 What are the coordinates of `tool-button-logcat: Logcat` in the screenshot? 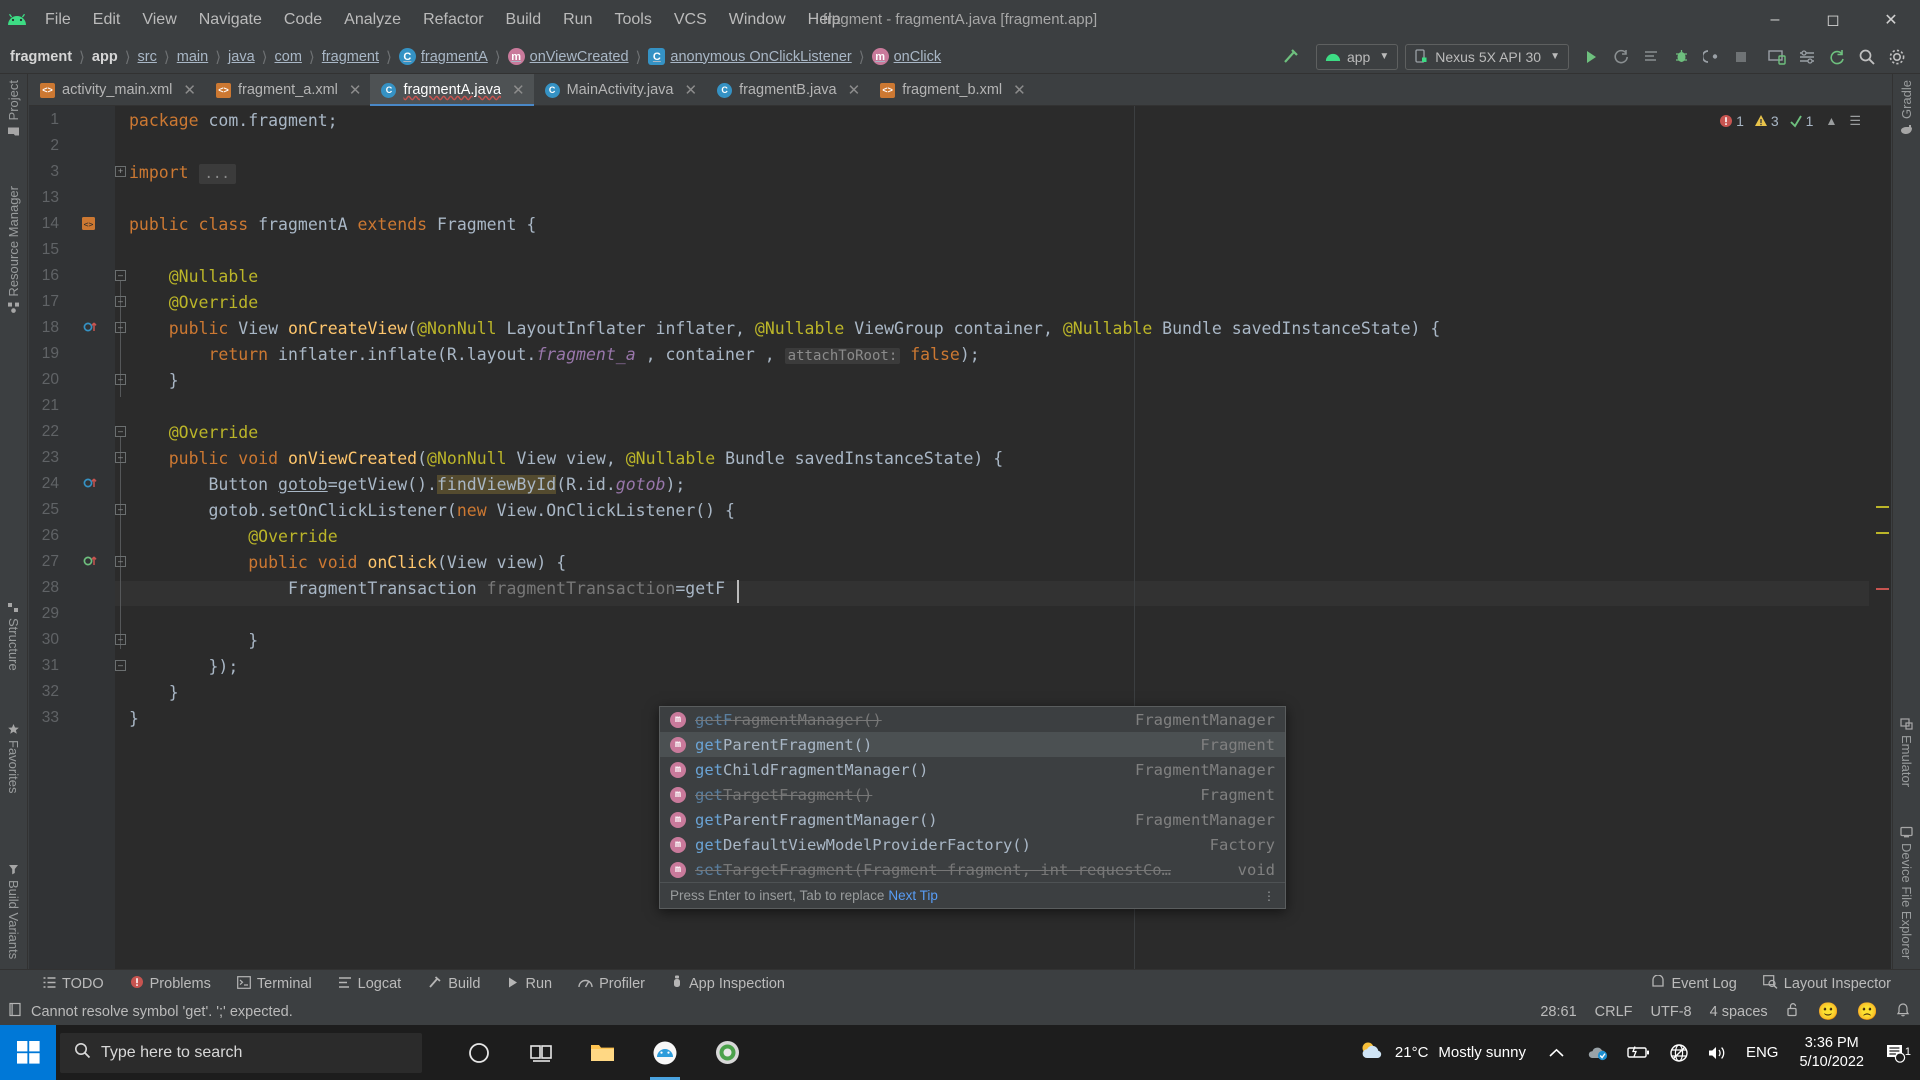 It's located at (370, 984).